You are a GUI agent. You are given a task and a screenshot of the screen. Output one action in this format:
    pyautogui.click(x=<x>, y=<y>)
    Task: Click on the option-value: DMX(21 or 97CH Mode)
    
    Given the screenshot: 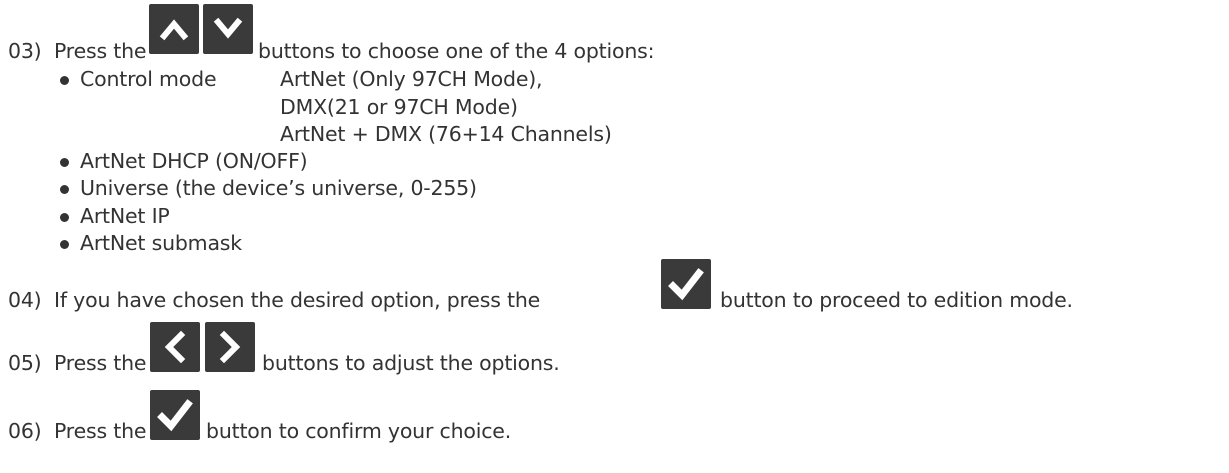 What is the action you would take?
    pyautogui.click(x=399, y=107)
    